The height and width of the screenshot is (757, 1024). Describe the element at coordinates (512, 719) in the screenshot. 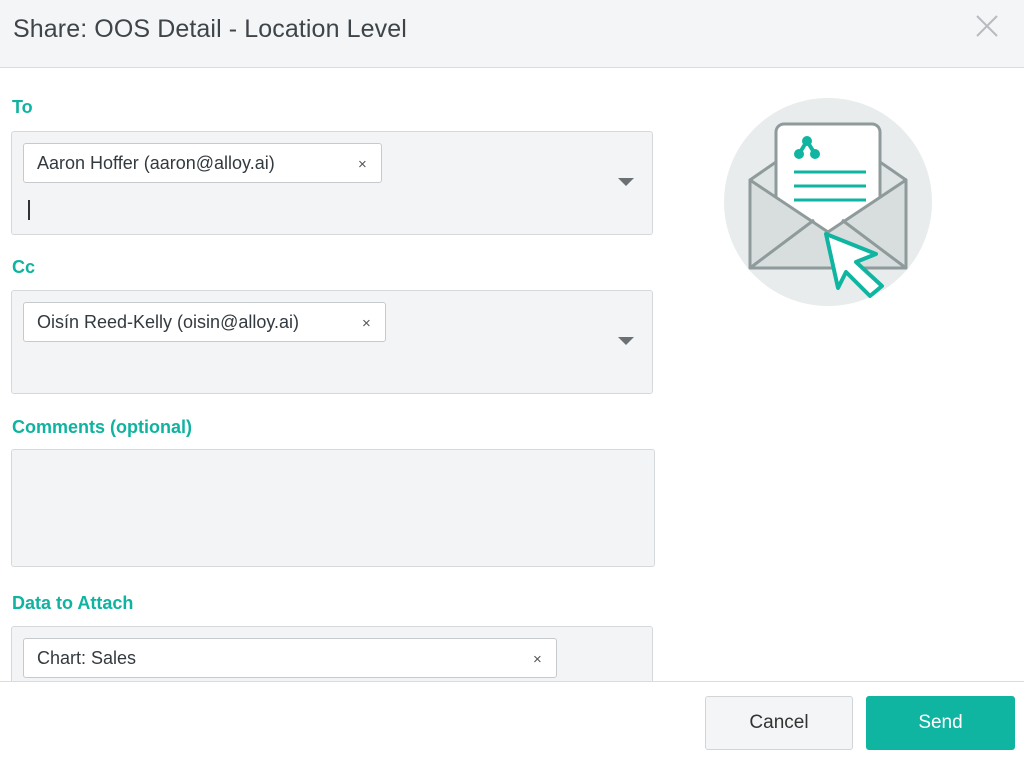

I see `dialog-footer: Cancel Send` at that location.